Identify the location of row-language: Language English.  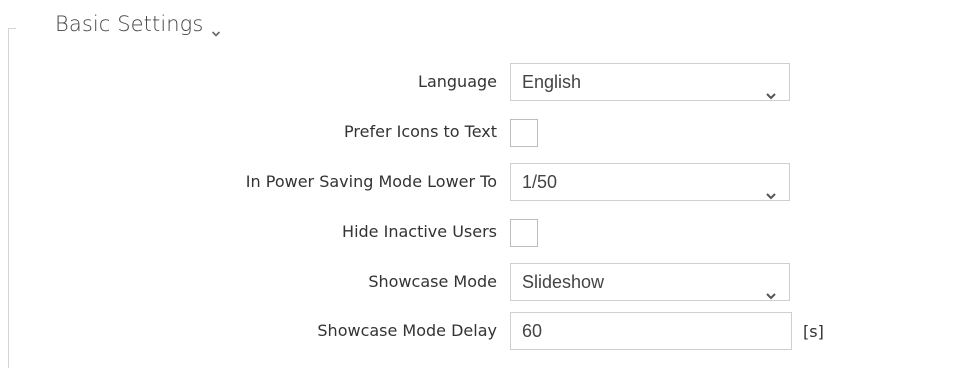
(485, 82).